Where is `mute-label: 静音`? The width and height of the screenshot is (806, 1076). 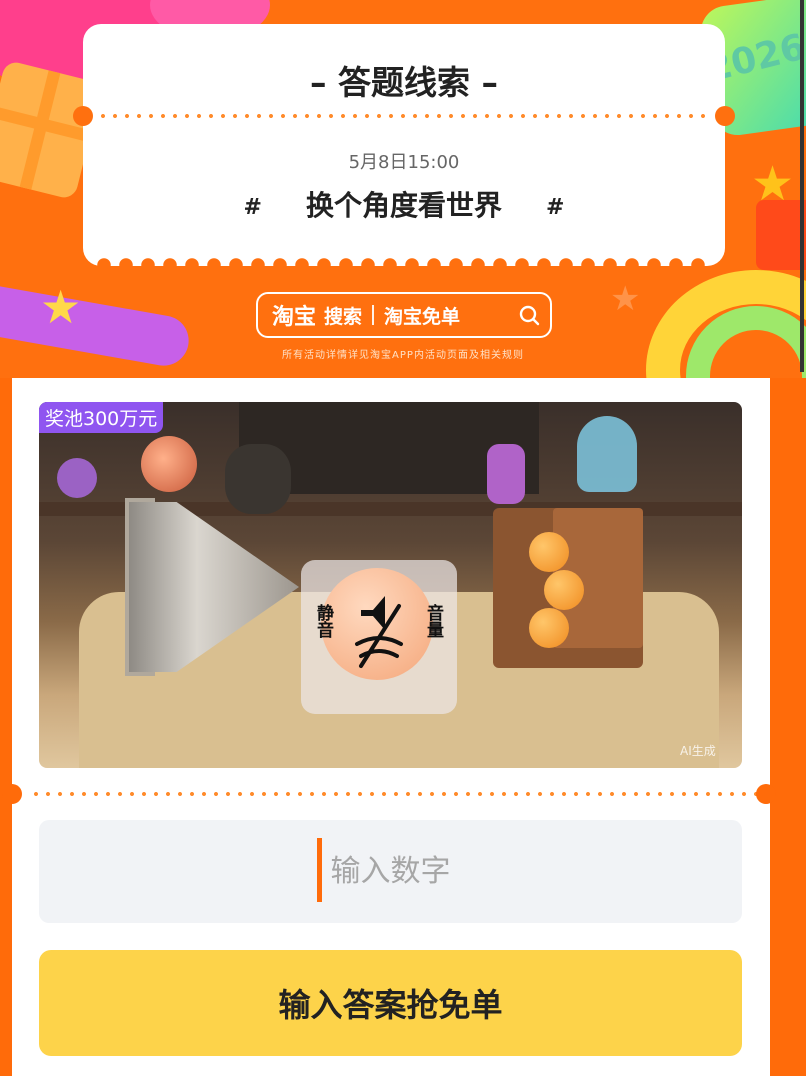
mute-label: 静音 is located at coordinates (323, 621).